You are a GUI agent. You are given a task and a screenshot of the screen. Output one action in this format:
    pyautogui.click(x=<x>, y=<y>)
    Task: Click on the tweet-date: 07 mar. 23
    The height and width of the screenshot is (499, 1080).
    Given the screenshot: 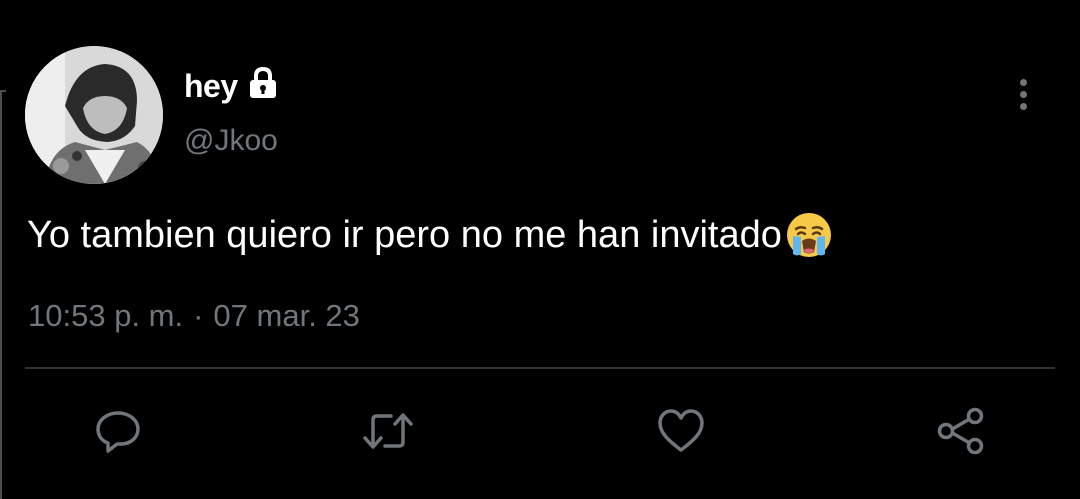 What is the action you would take?
    pyautogui.click(x=286, y=315)
    